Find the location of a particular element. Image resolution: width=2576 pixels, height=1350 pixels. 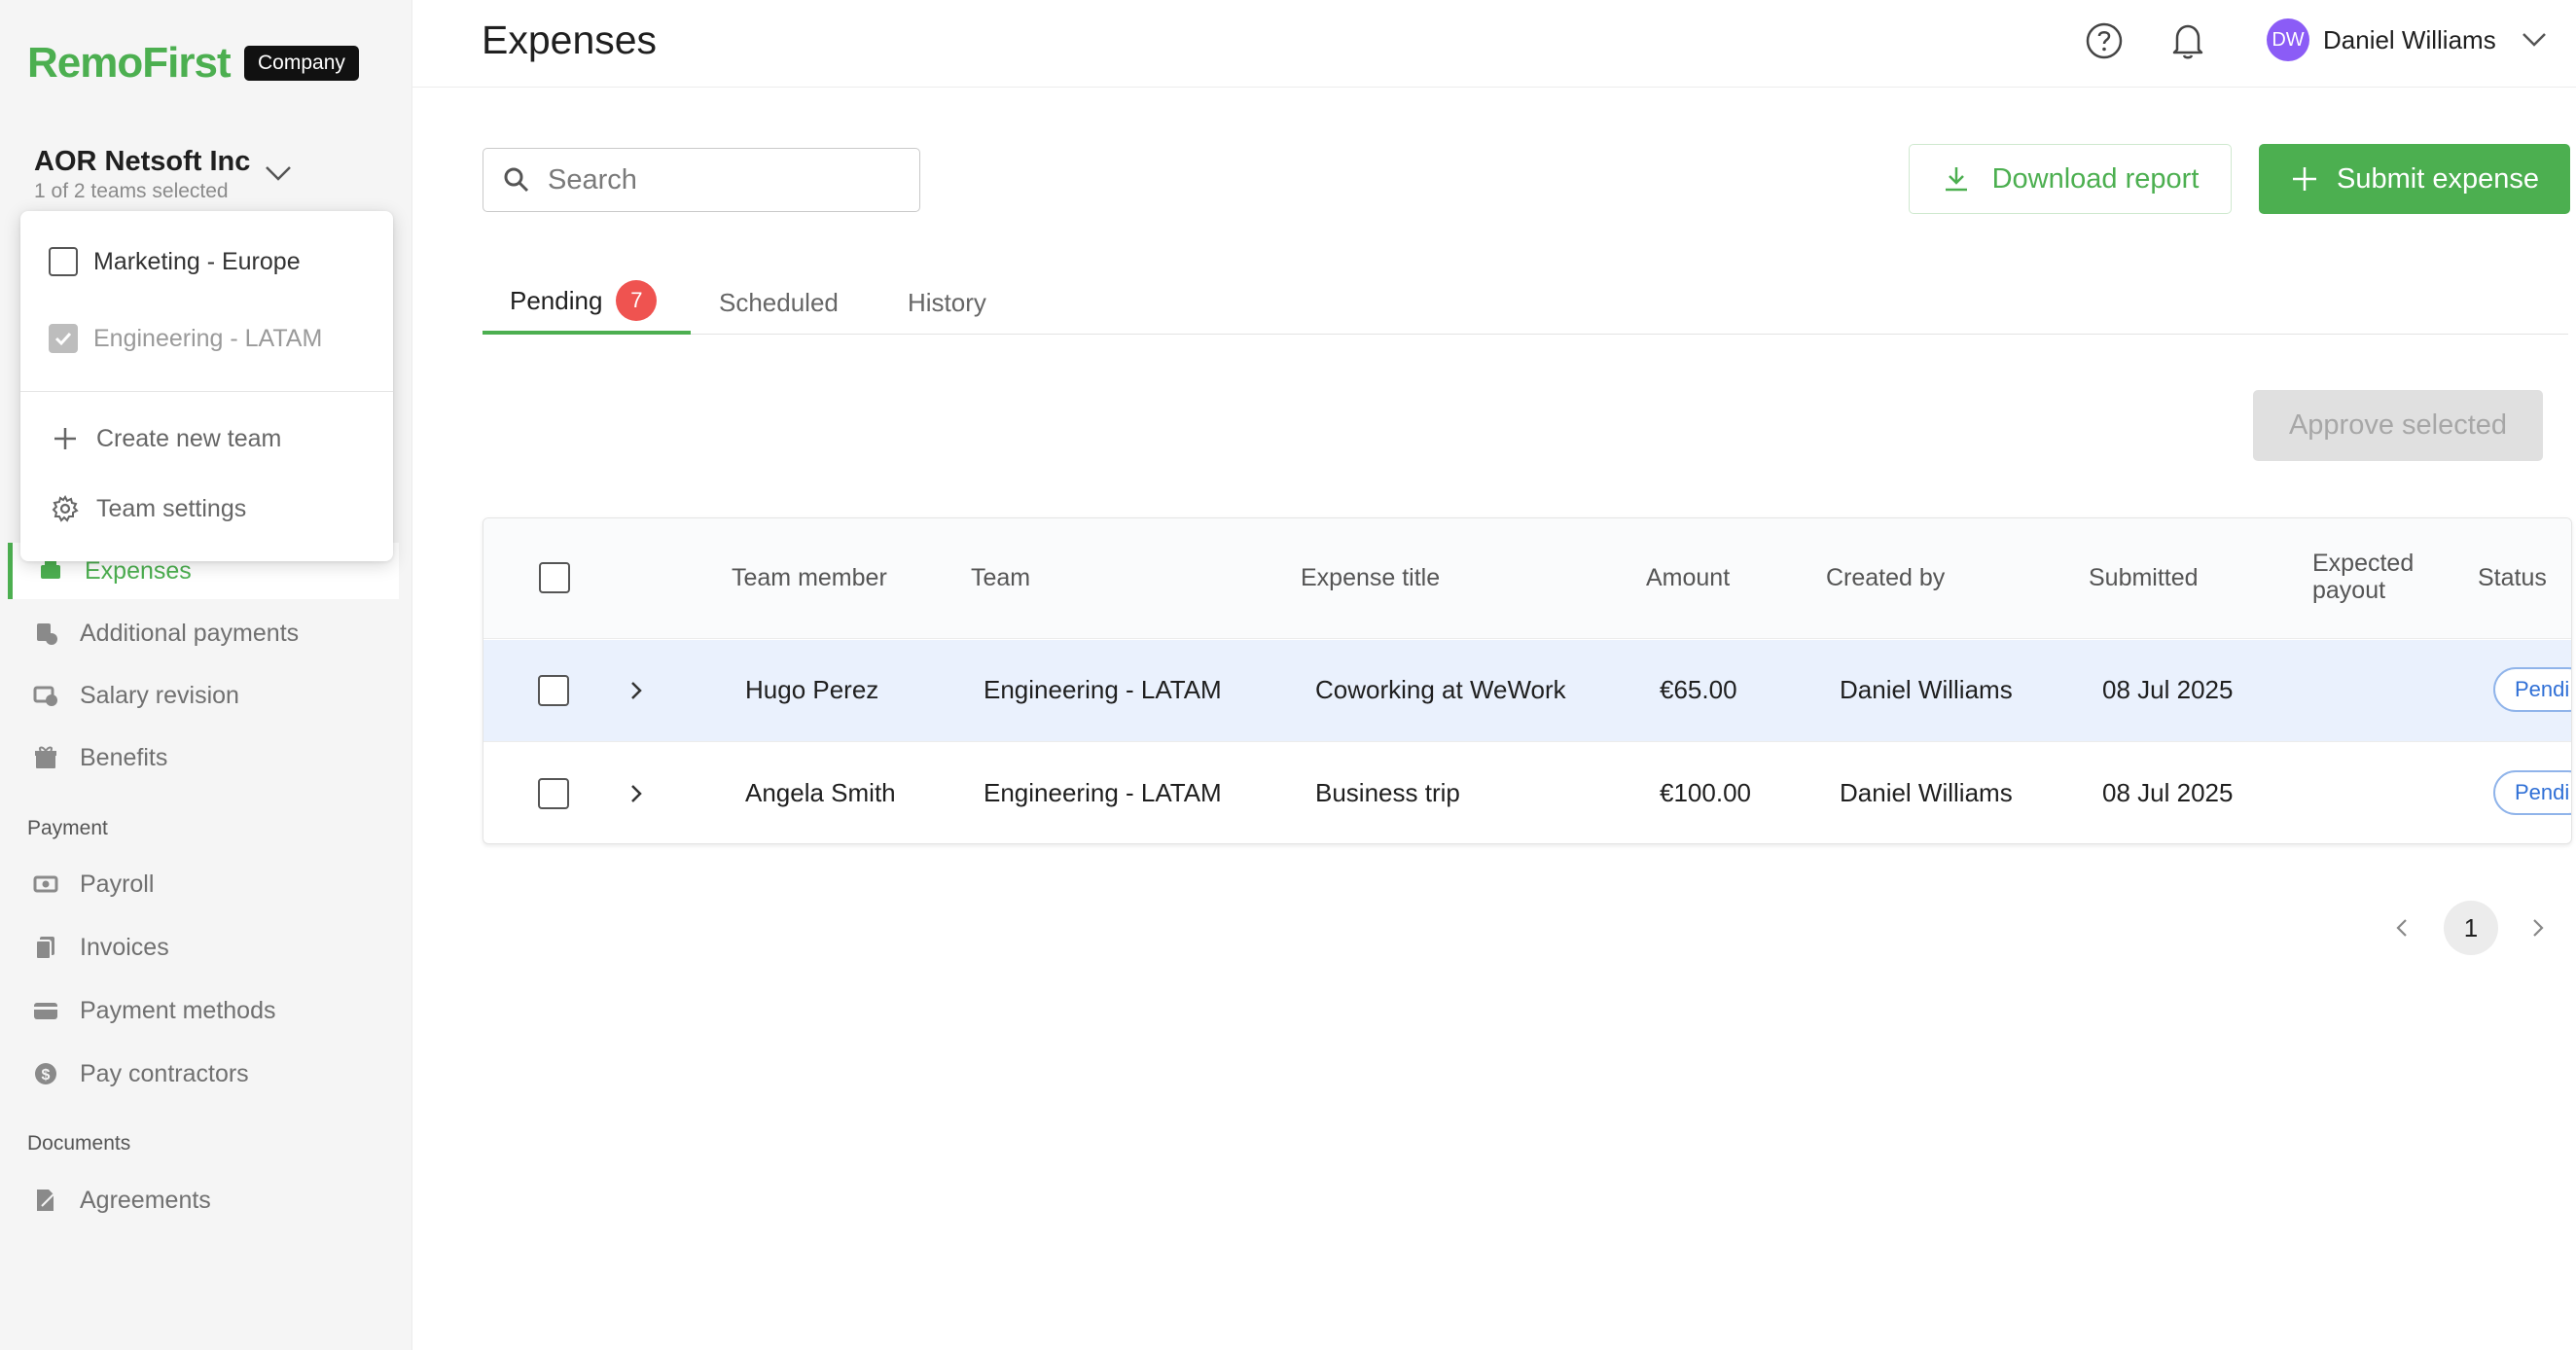

nav-section-documents: Documents is located at coordinates (79, 1144).